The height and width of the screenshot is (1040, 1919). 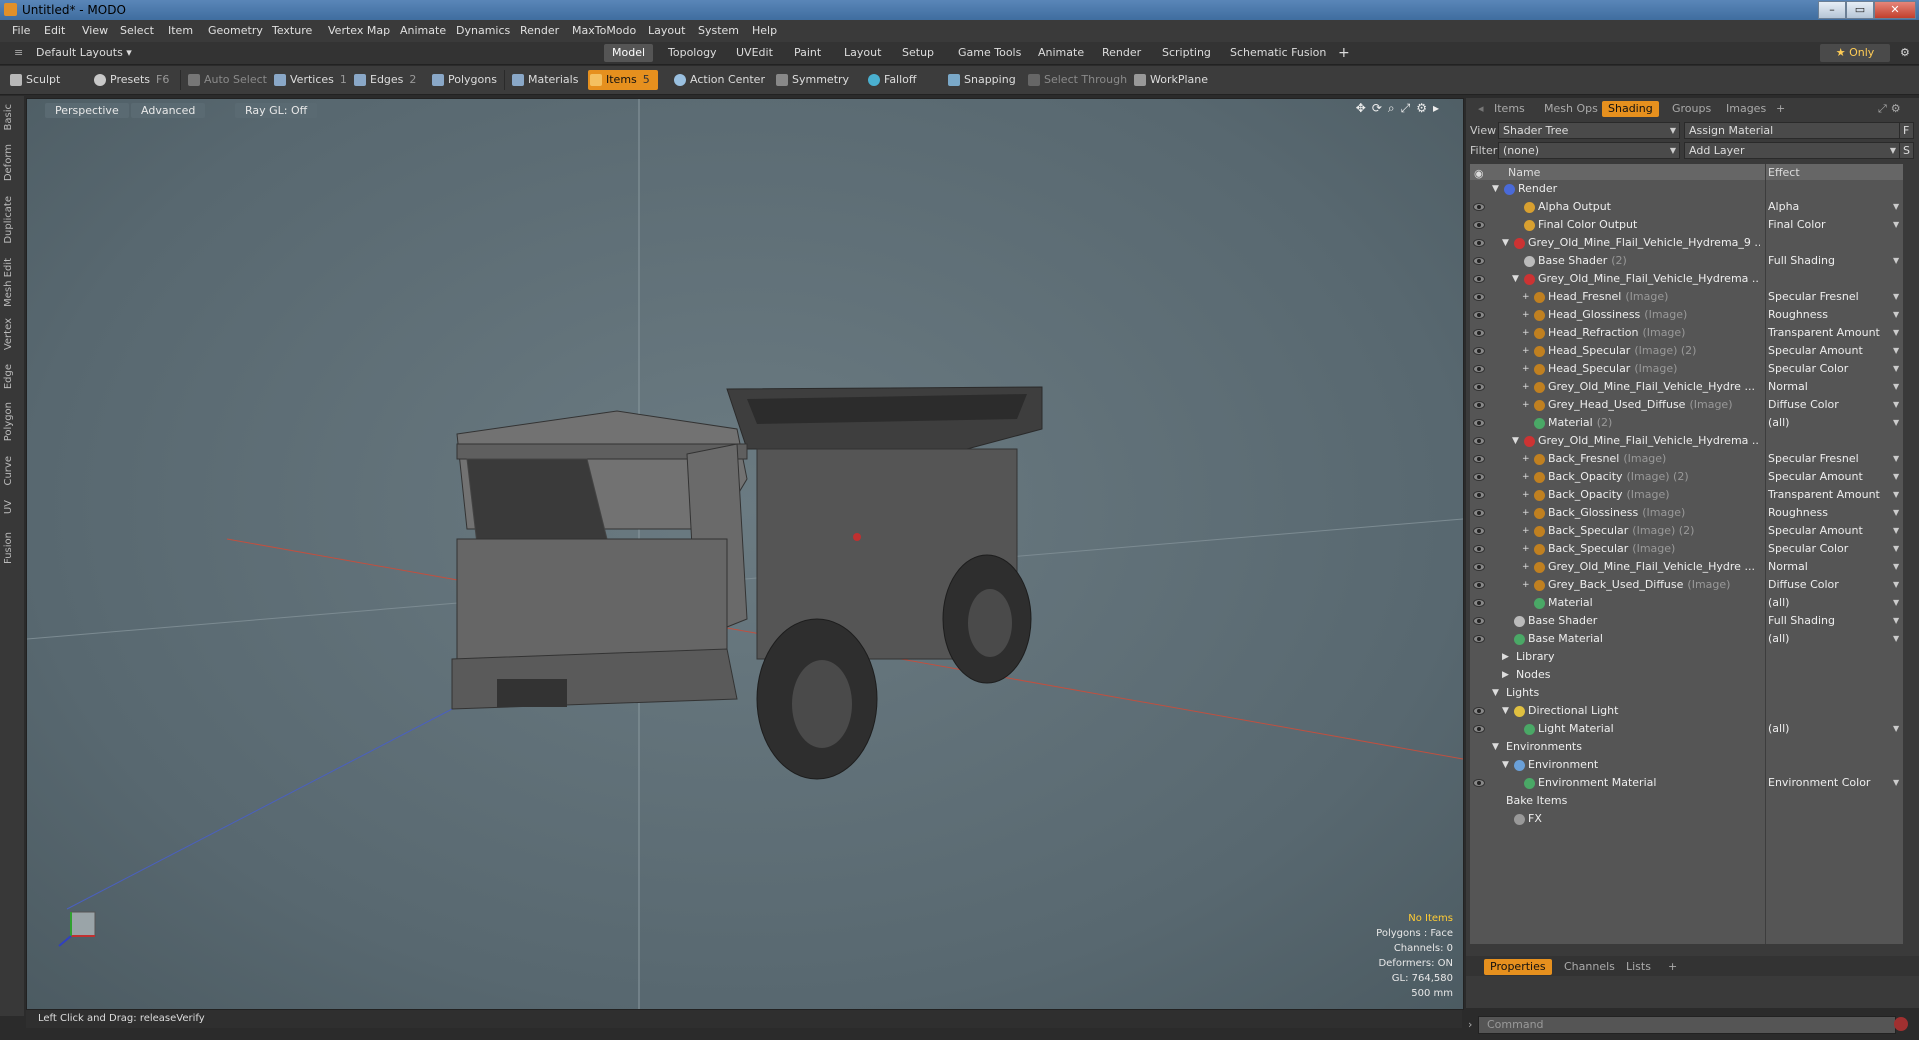 I want to click on menu-system: System, so click(x=718, y=30).